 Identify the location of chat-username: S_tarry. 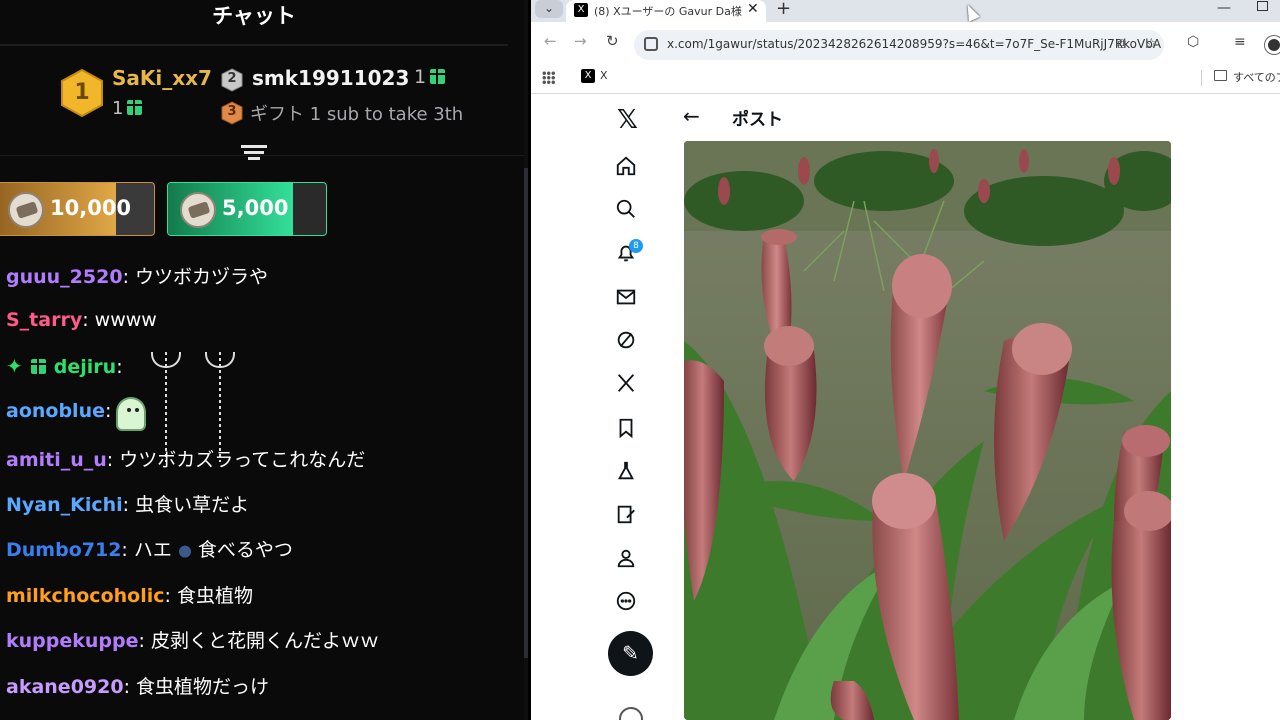
(44, 320).